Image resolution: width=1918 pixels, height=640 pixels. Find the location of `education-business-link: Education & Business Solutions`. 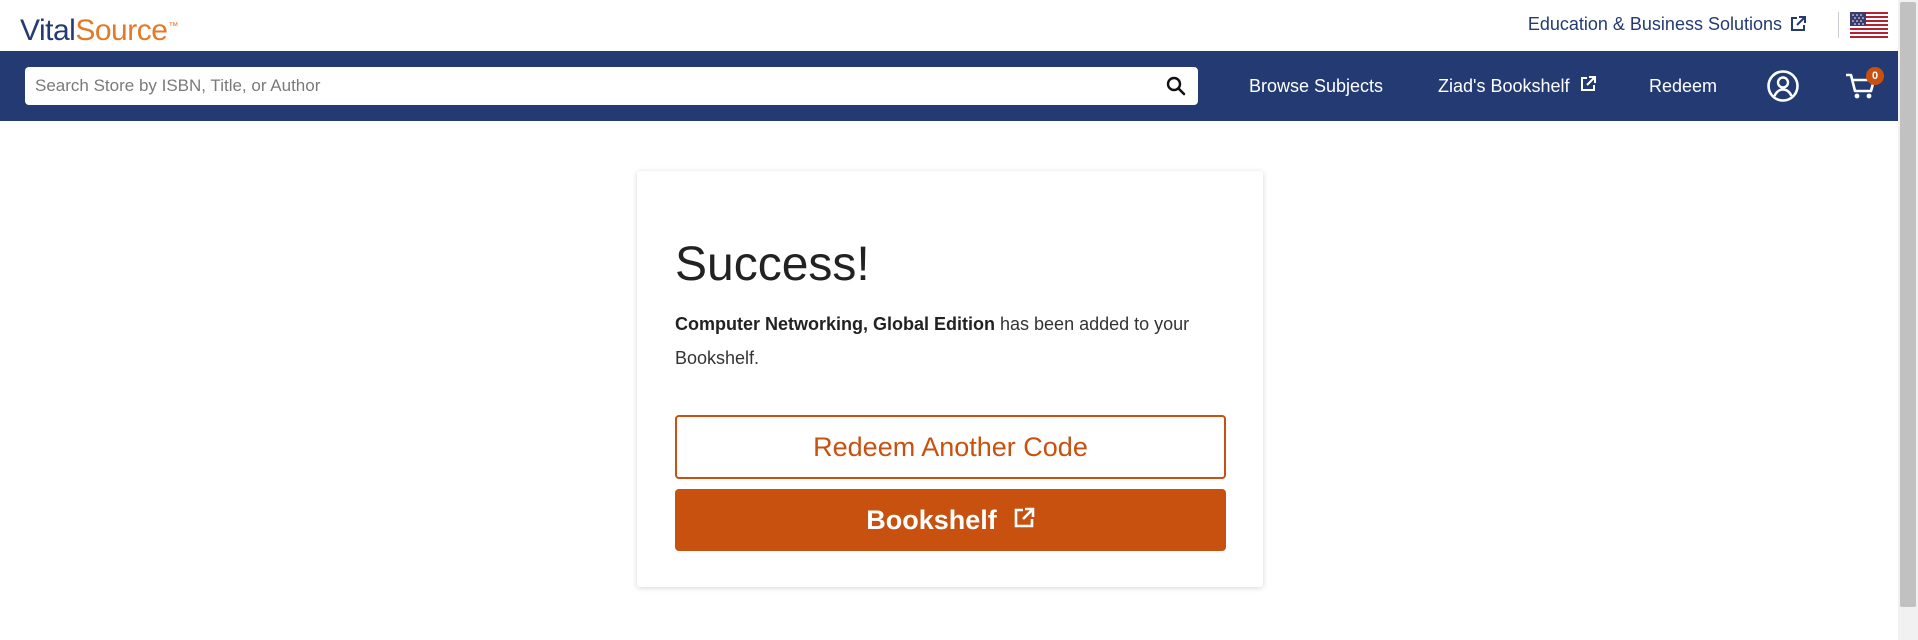

education-business-link: Education & Business Solutions is located at coordinates (1667, 24).